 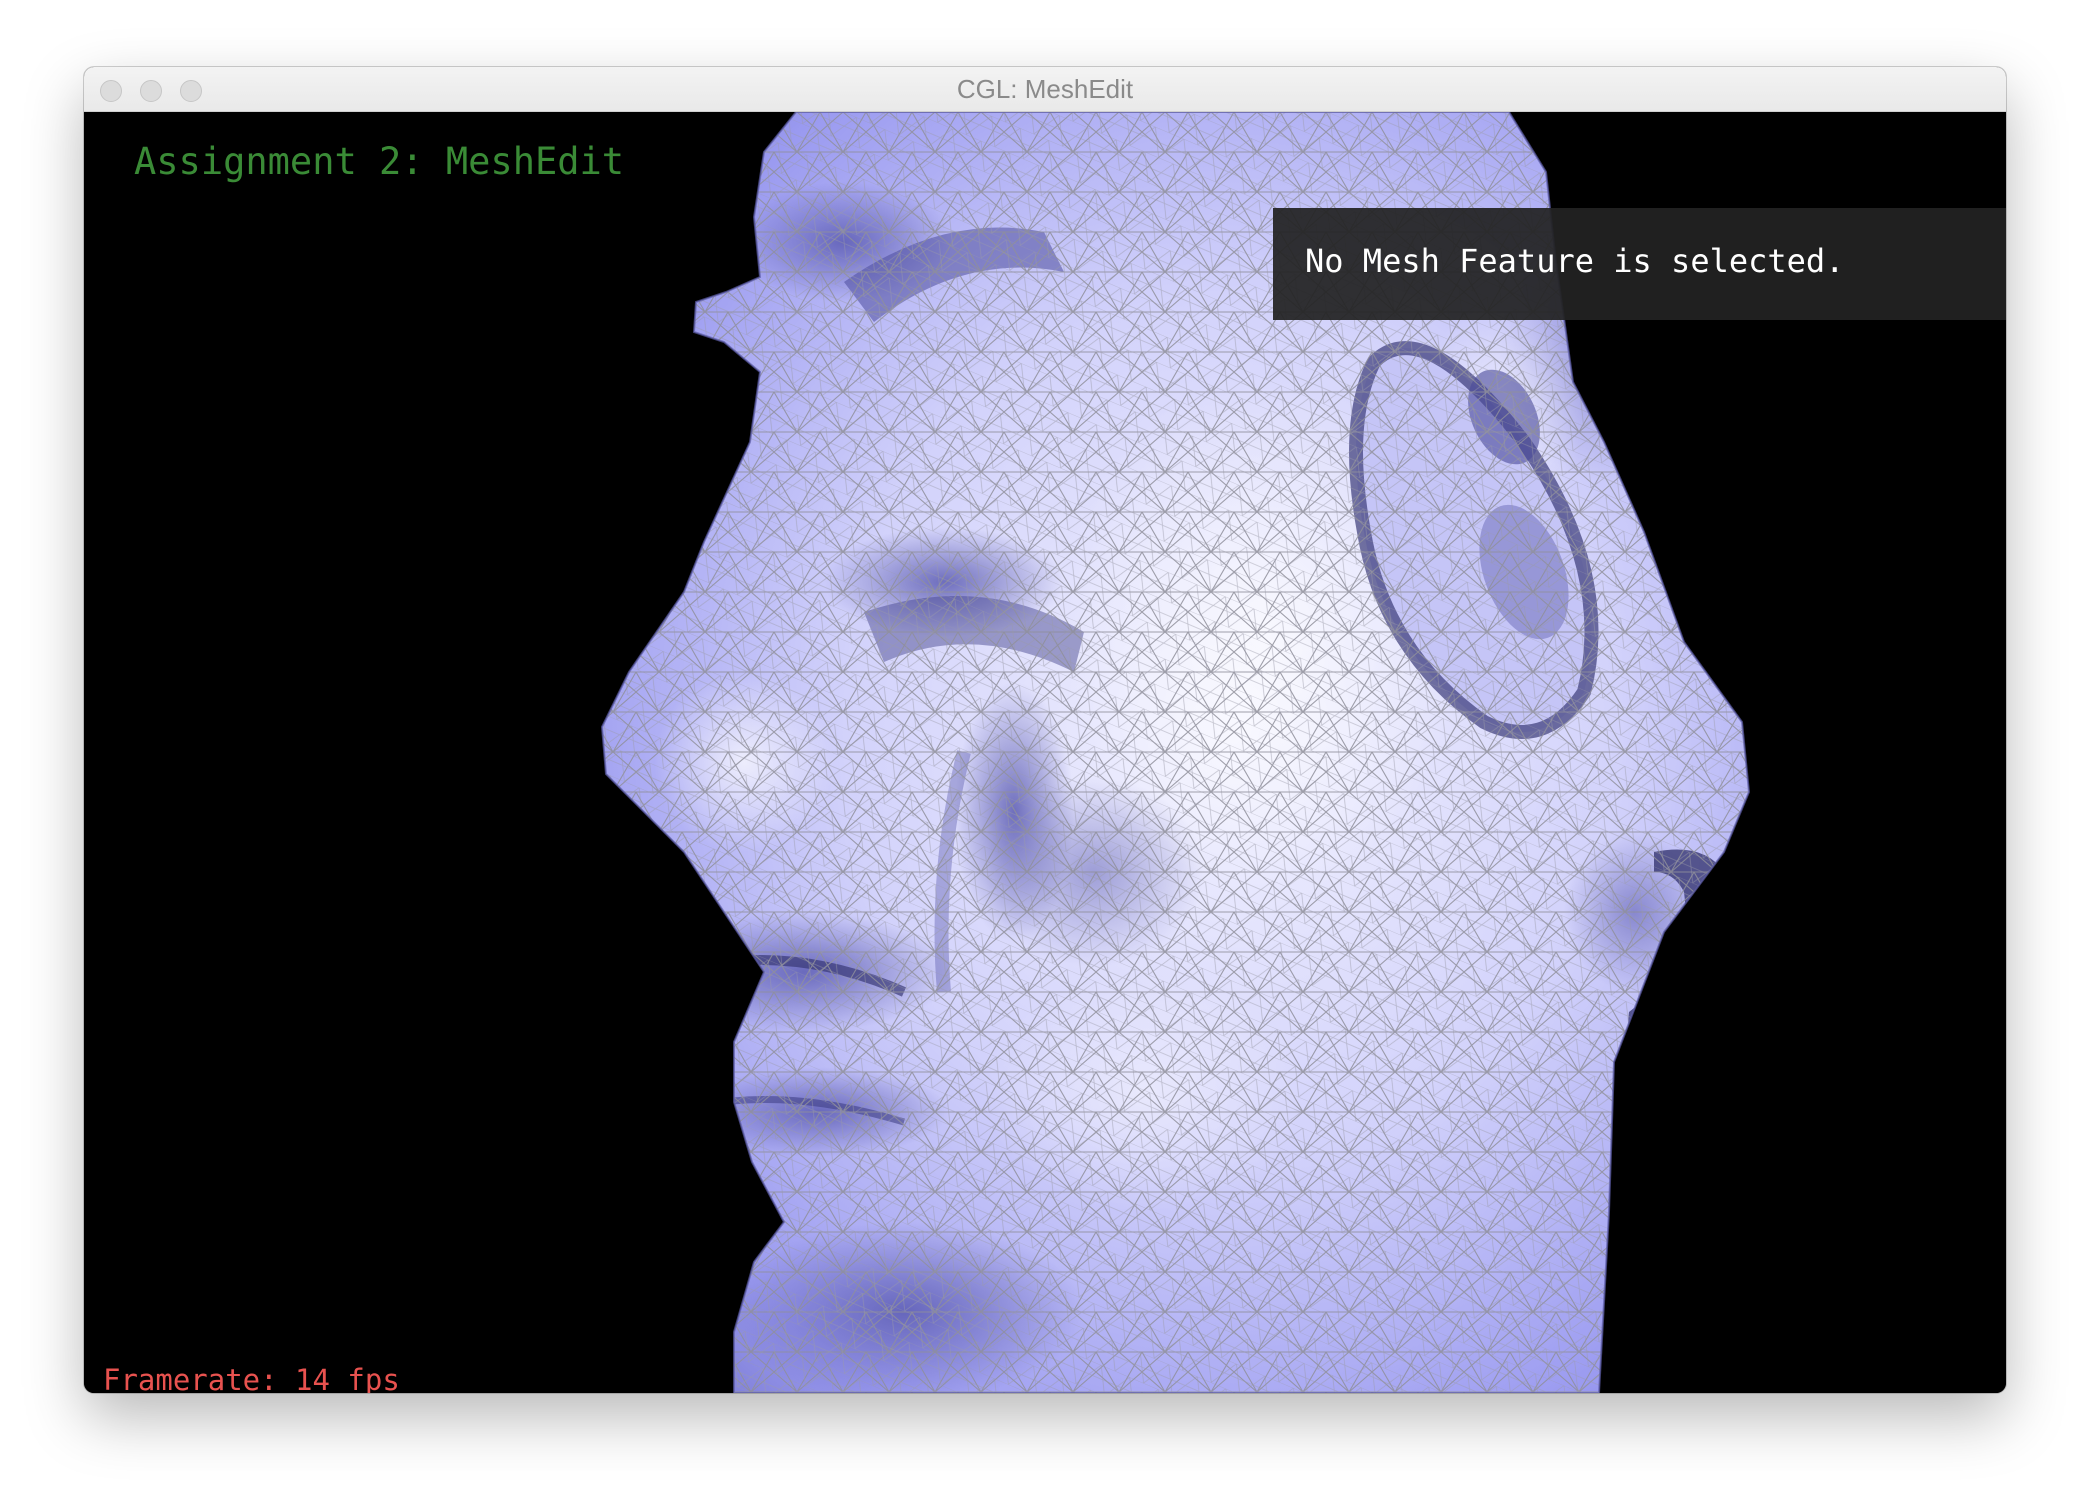 What do you see at coordinates (1575, 261) in the screenshot?
I see `selection-info-text: No Mesh Feature is selected.` at bounding box center [1575, 261].